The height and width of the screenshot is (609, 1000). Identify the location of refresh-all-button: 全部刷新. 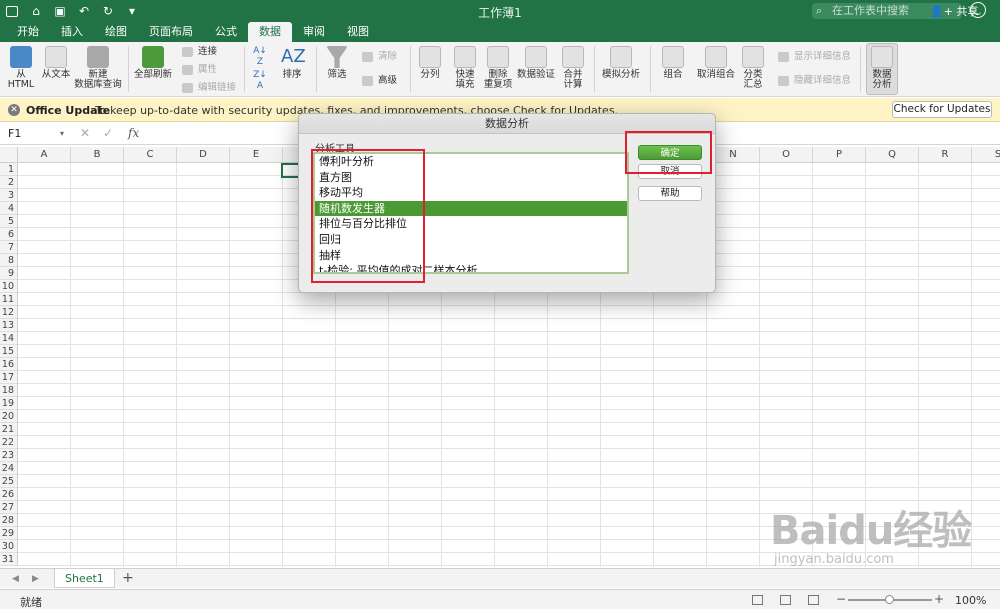
(153, 62).